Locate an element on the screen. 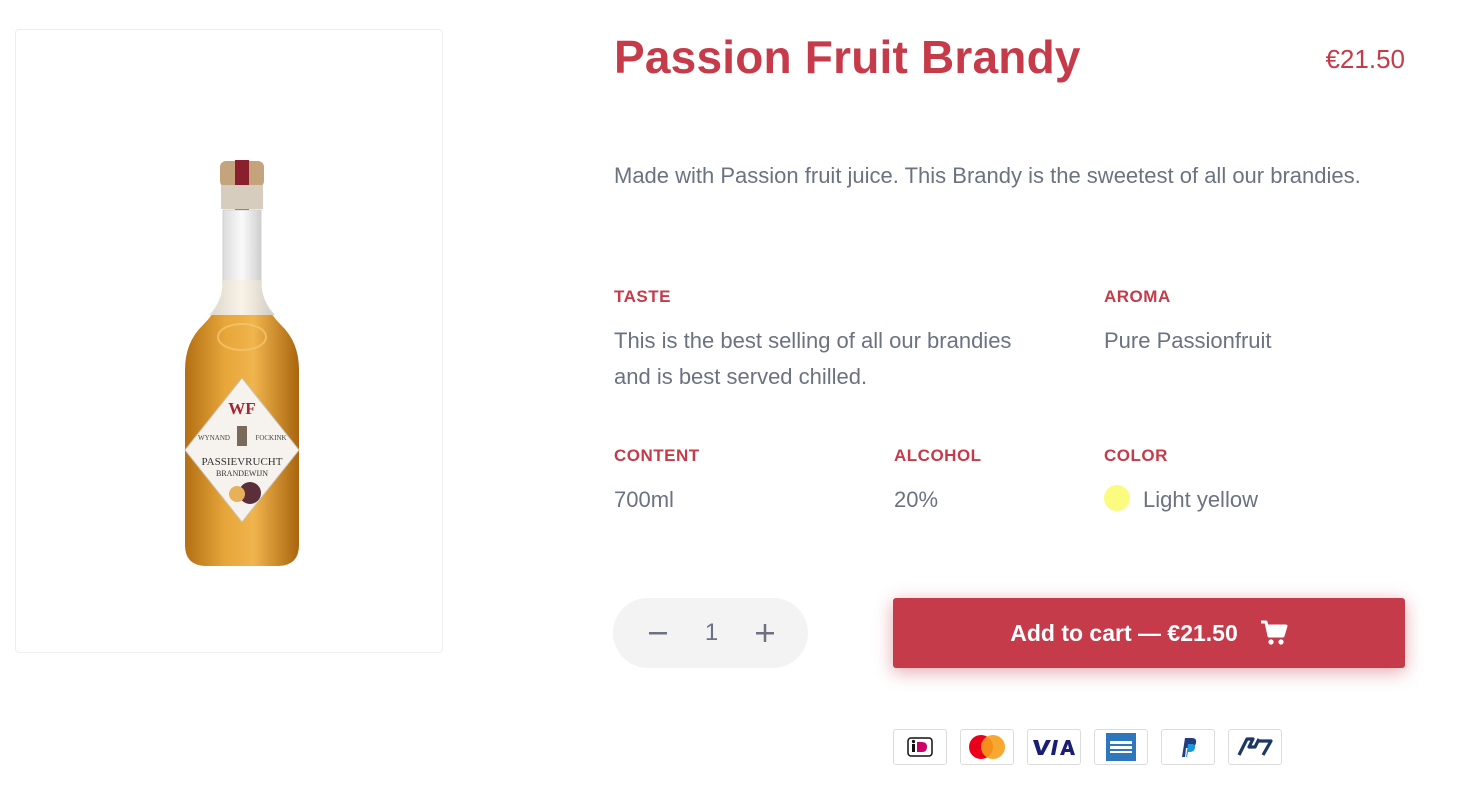  decrease-quantity-button is located at coordinates (658, 633).